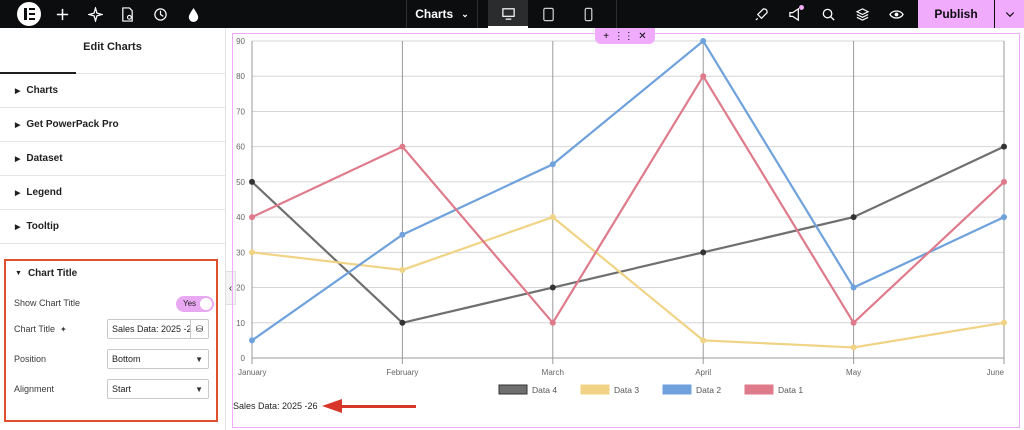 The width and height of the screenshot is (1024, 430). I want to click on drag-handle-icon: ⋮⋮, so click(624, 36).